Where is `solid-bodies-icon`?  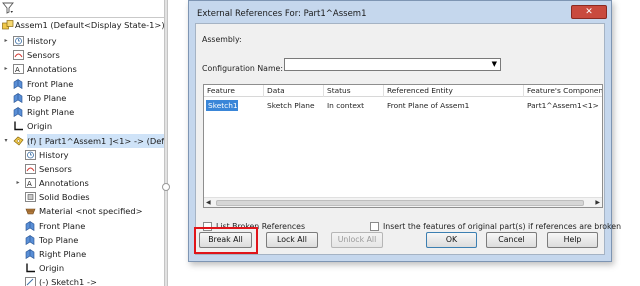
solid-bodies-icon is located at coordinates (30, 197).